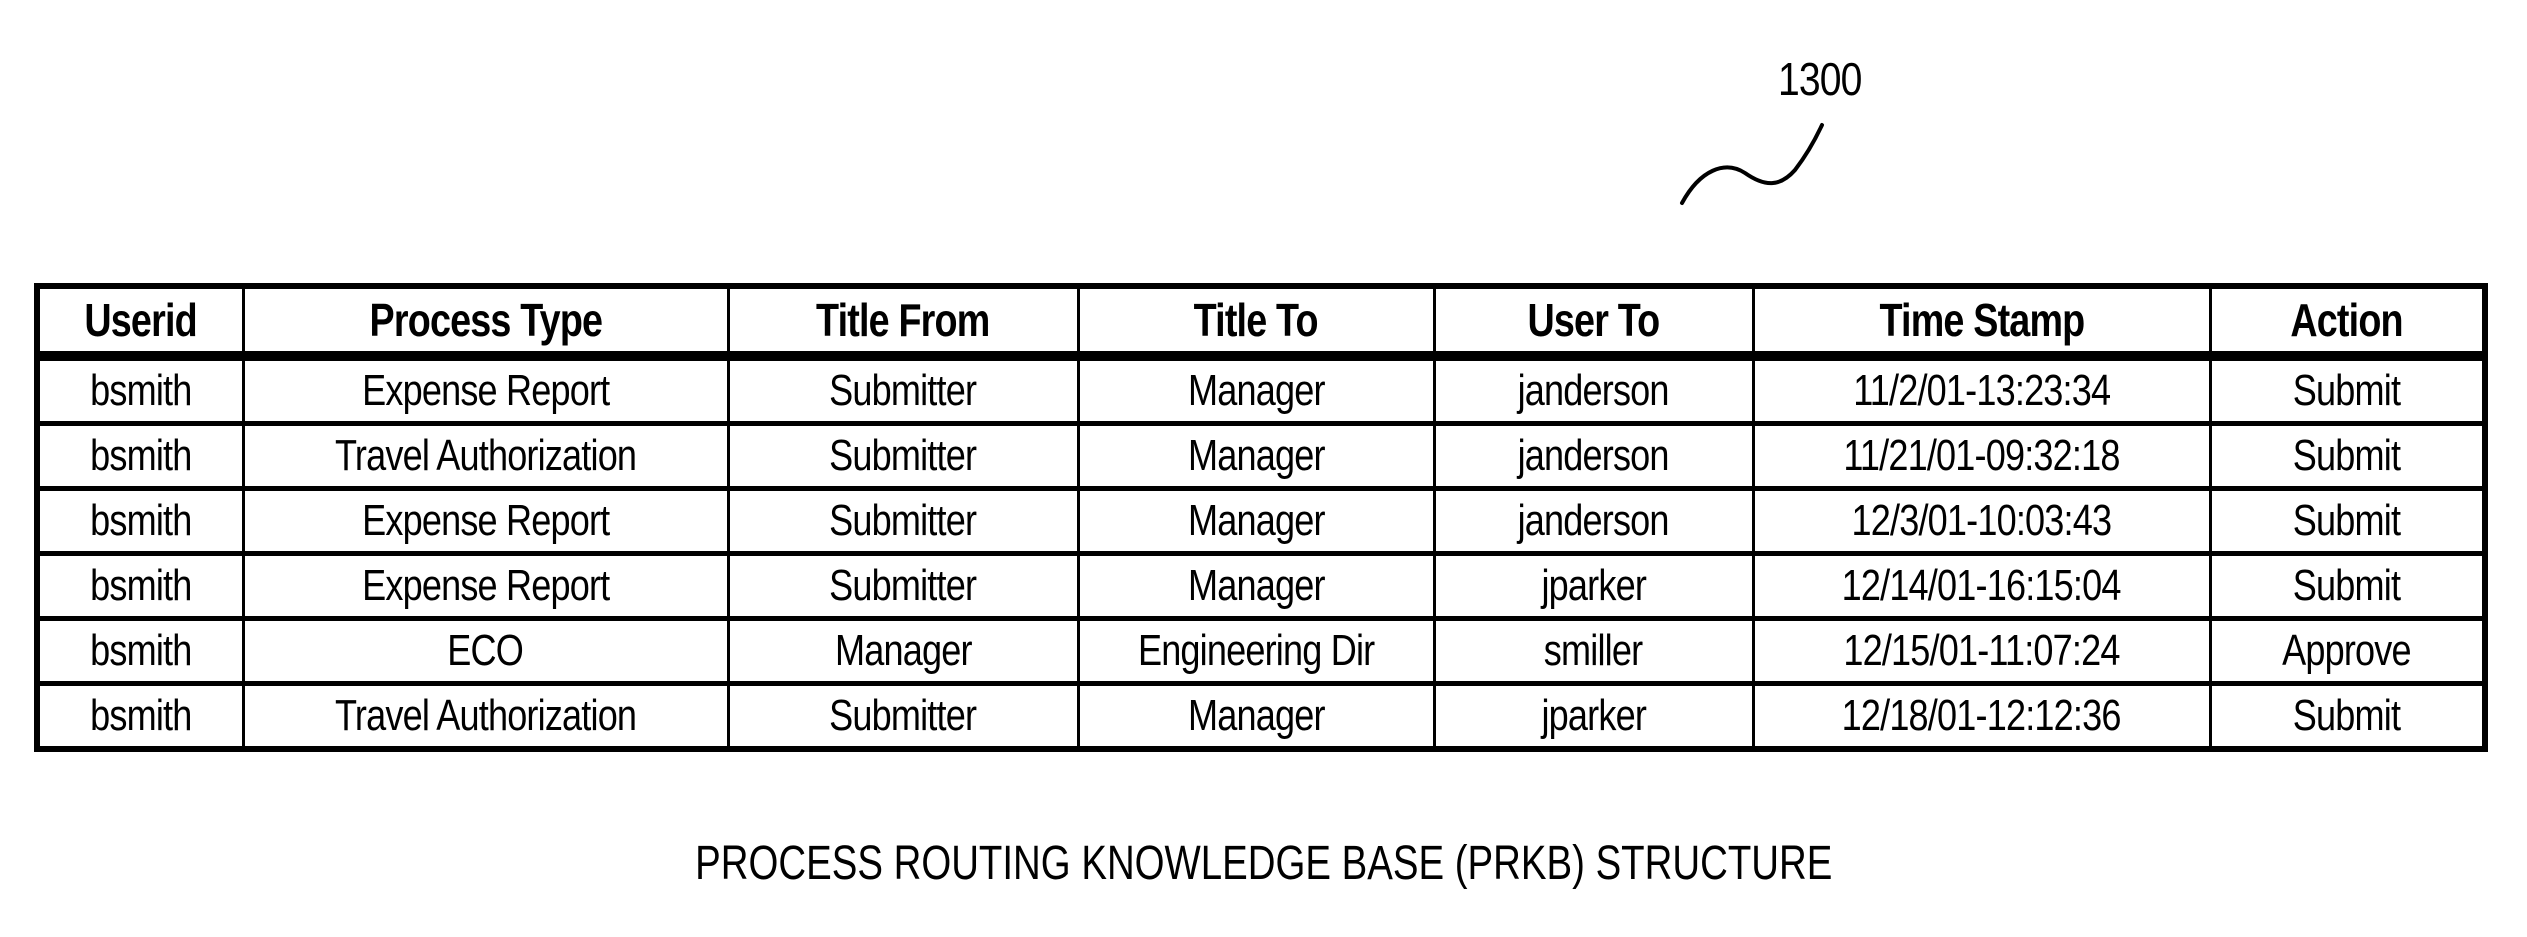 The height and width of the screenshot is (937, 2527). I want to click on cell-title-from: Manager, so click(903, 650).